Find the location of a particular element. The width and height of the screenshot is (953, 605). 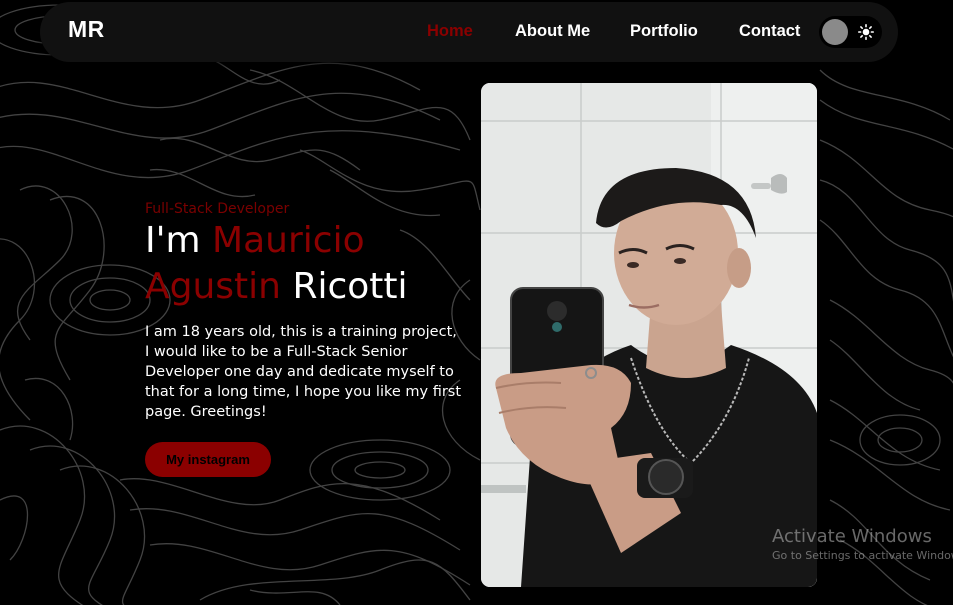

theme-toggle is located at coordinates (850, 32).